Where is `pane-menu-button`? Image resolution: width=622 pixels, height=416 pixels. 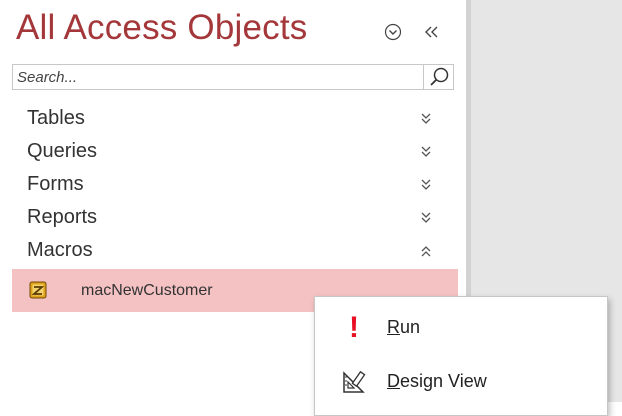
pane-menu-button is located at coordinates (393, 32).